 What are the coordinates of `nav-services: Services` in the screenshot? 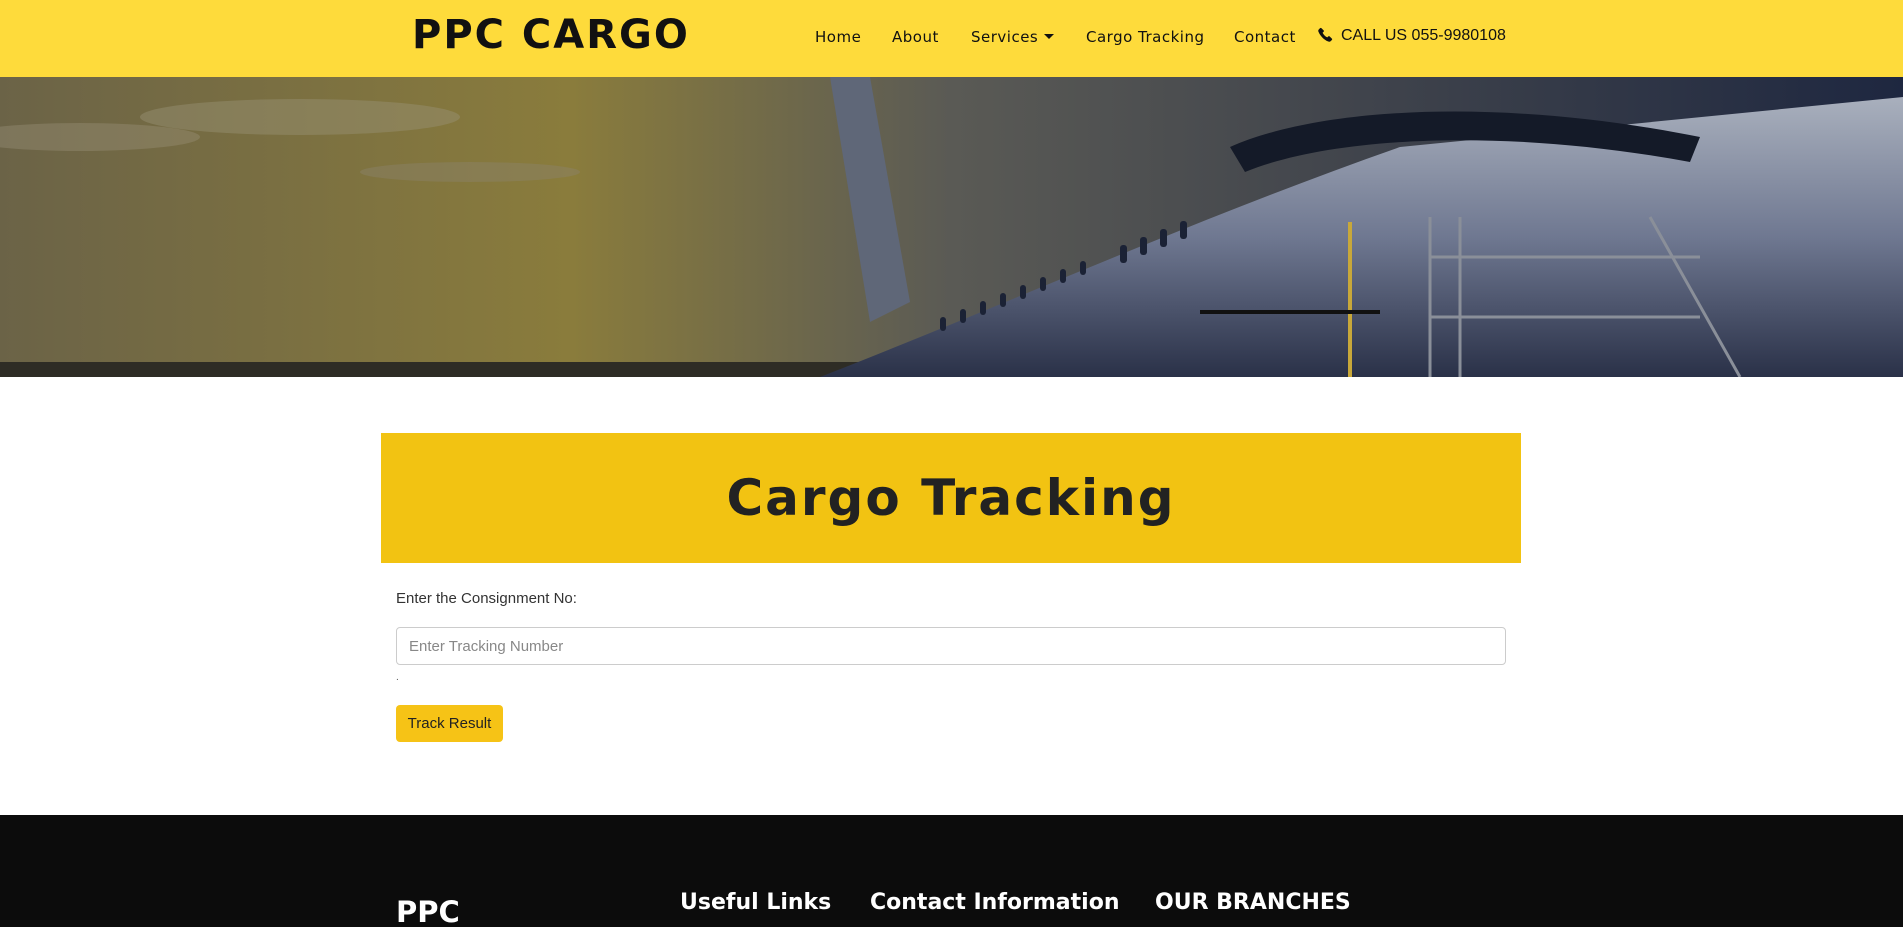 It's located at (1013, 37).